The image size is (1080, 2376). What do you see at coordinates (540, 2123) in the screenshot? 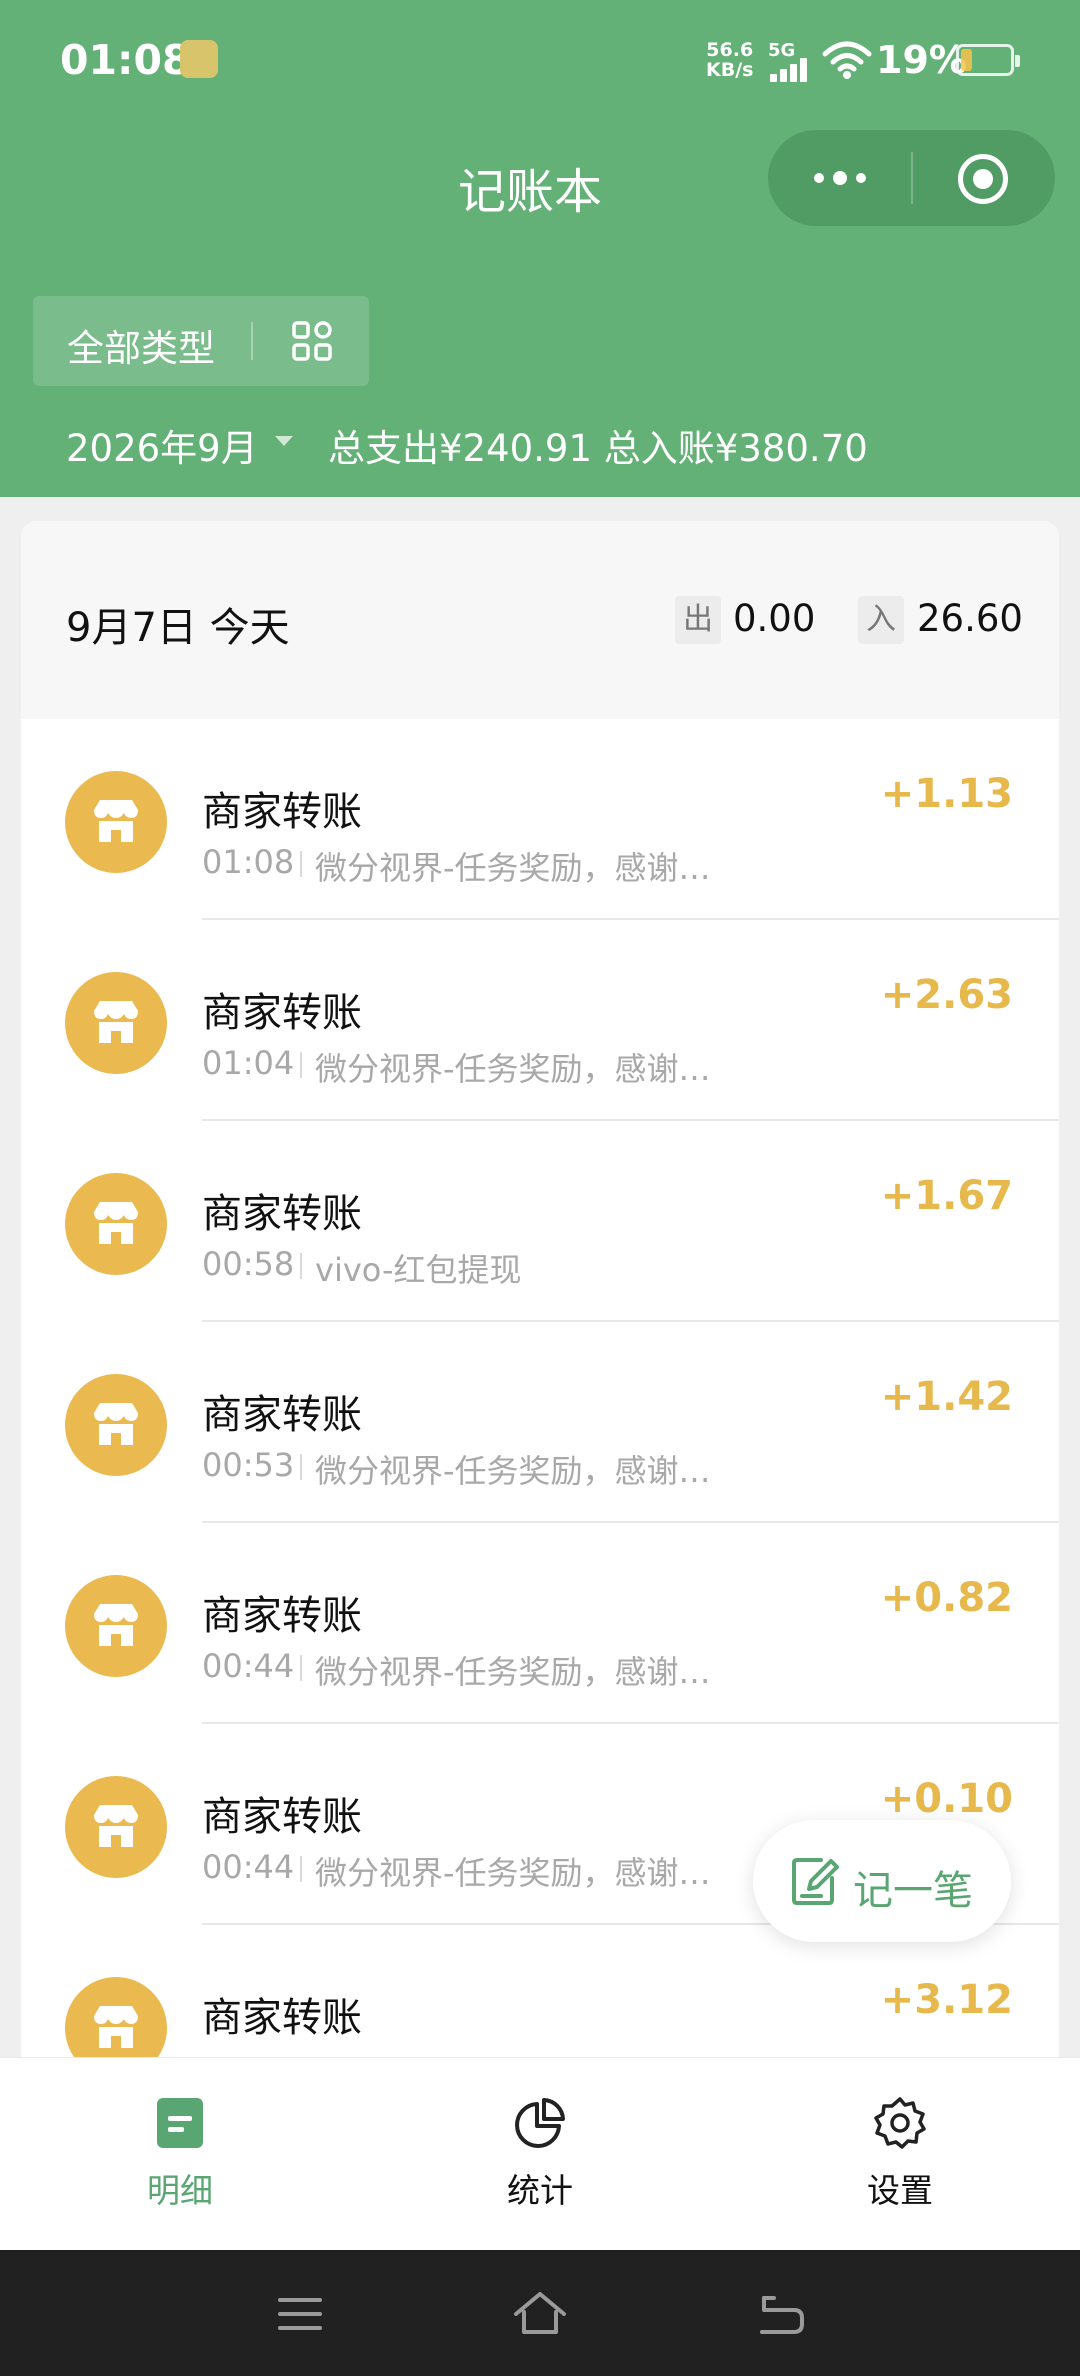
I see `pie-chart-icon` at bounding box center [540, 2123].